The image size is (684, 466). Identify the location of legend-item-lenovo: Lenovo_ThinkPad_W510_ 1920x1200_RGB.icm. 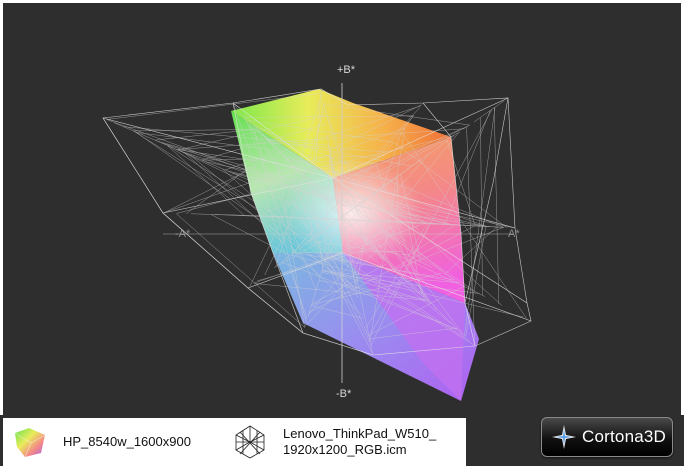
(348, 442).